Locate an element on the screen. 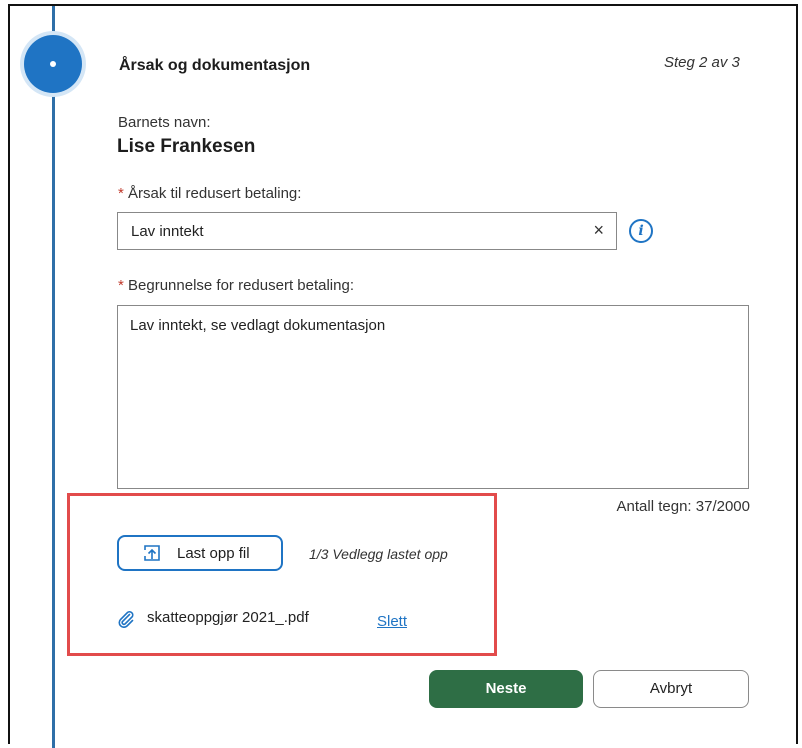 This screenshot has width=802, height=748. next-button: Neste is located at coordinates (506, 689).